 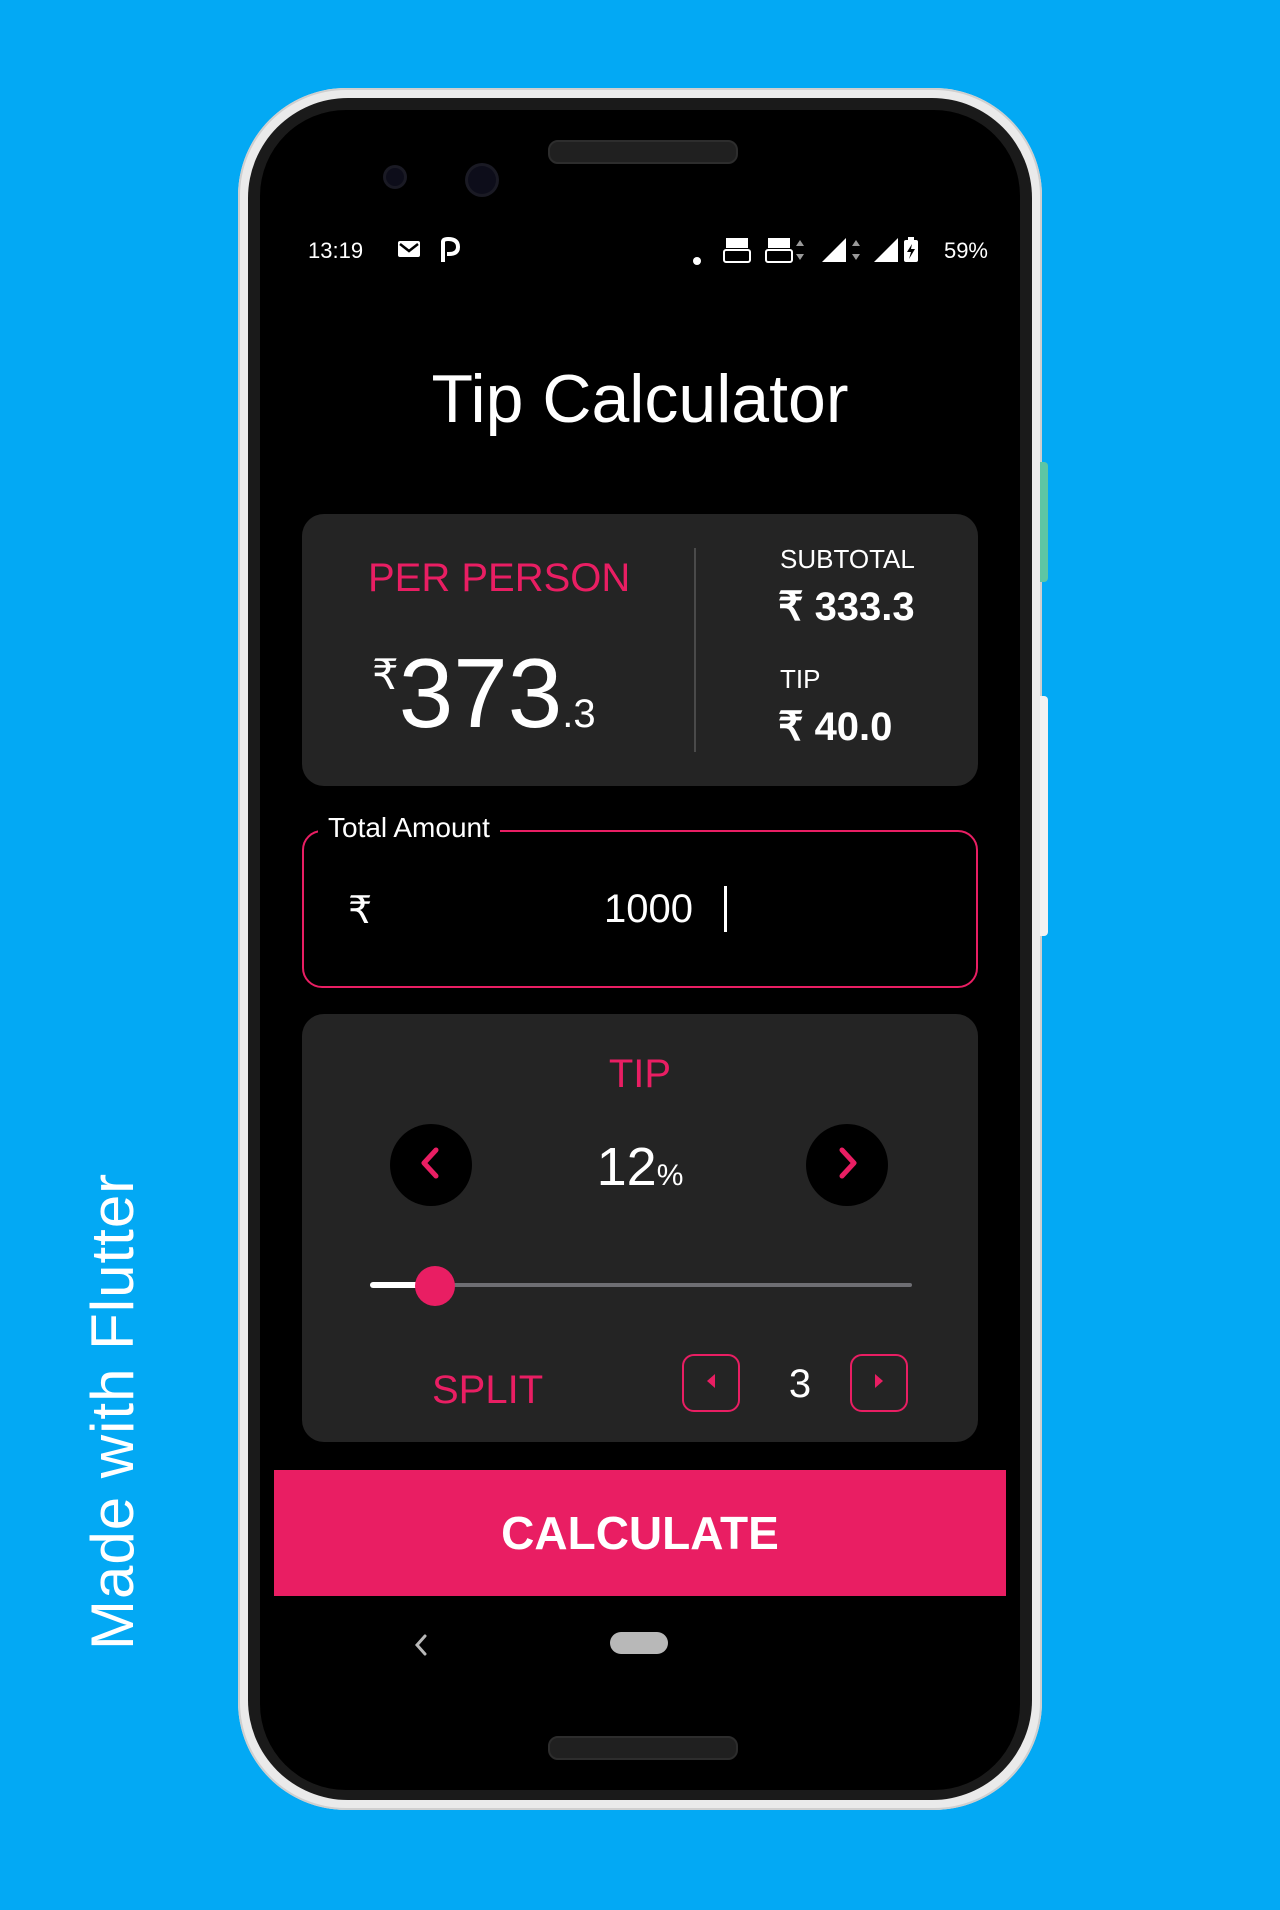 I want to click on gmail-icon, so click(x=409, y=252).